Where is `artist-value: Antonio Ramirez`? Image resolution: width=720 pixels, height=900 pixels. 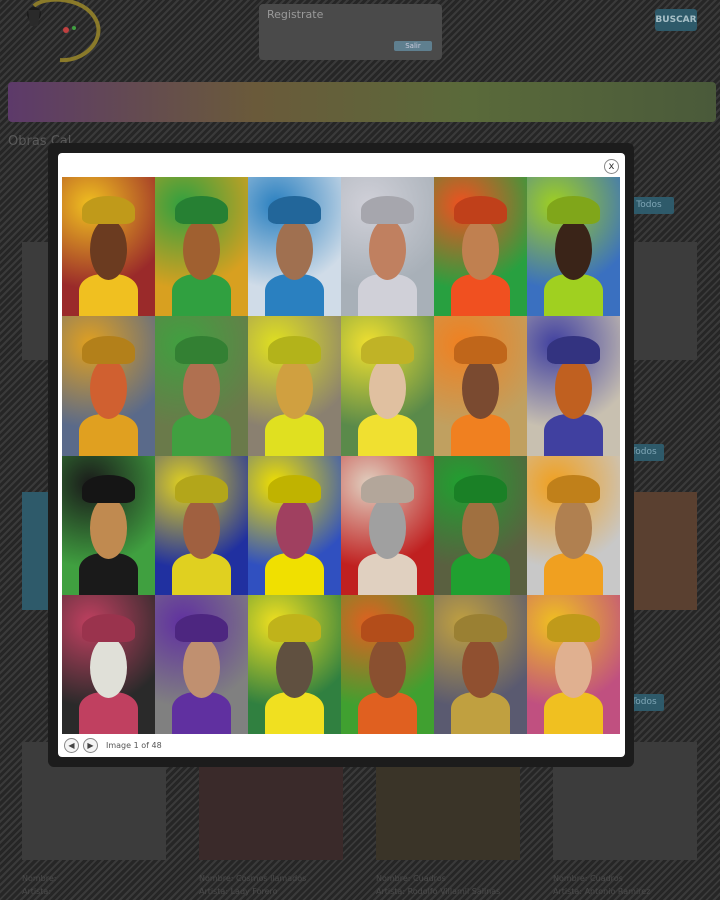 artist-value: Antonio Ramirez is located at coordinates (618, 891).